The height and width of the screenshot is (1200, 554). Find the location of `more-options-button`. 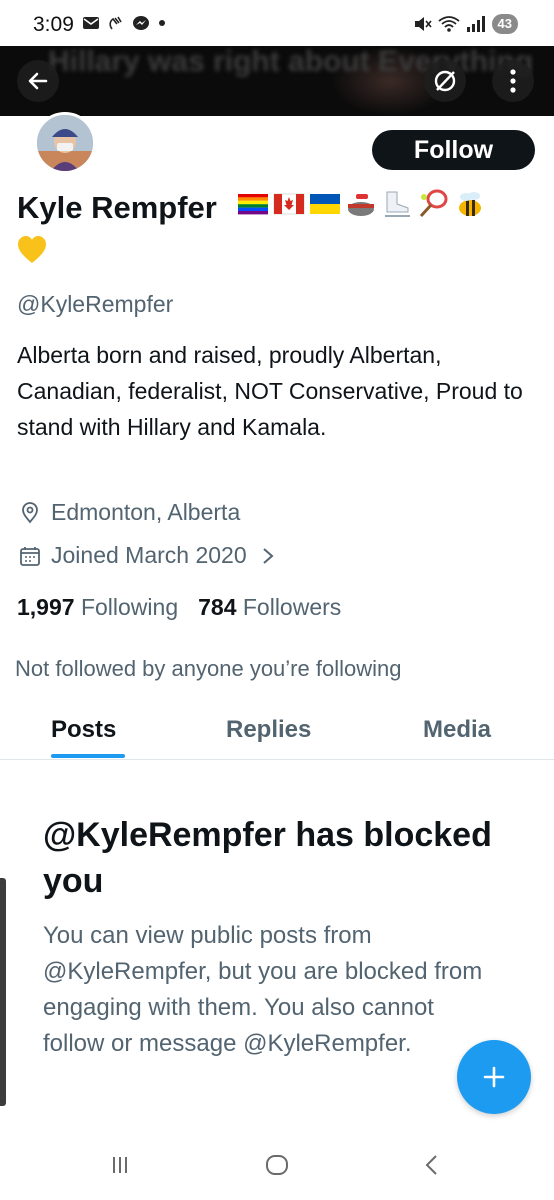

more-options-button is located at coordinates (513, 81).